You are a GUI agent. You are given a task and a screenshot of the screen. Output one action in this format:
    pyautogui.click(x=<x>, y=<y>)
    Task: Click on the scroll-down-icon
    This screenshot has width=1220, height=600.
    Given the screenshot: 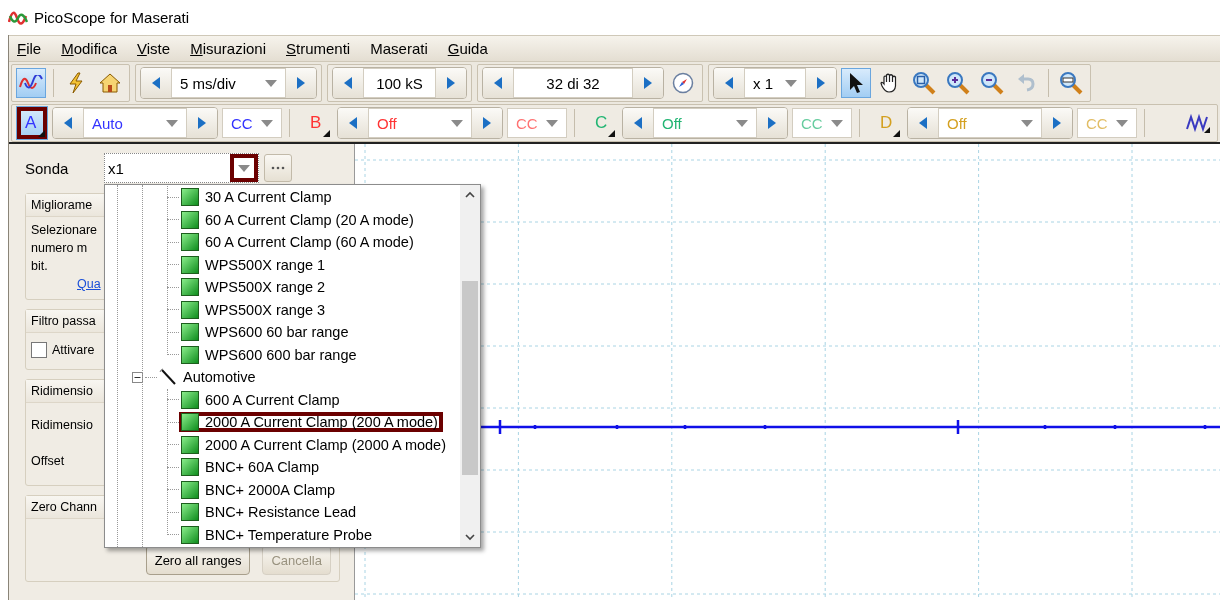 What is the action you would take?
    pyautogui.click(x=470, y=537)
    